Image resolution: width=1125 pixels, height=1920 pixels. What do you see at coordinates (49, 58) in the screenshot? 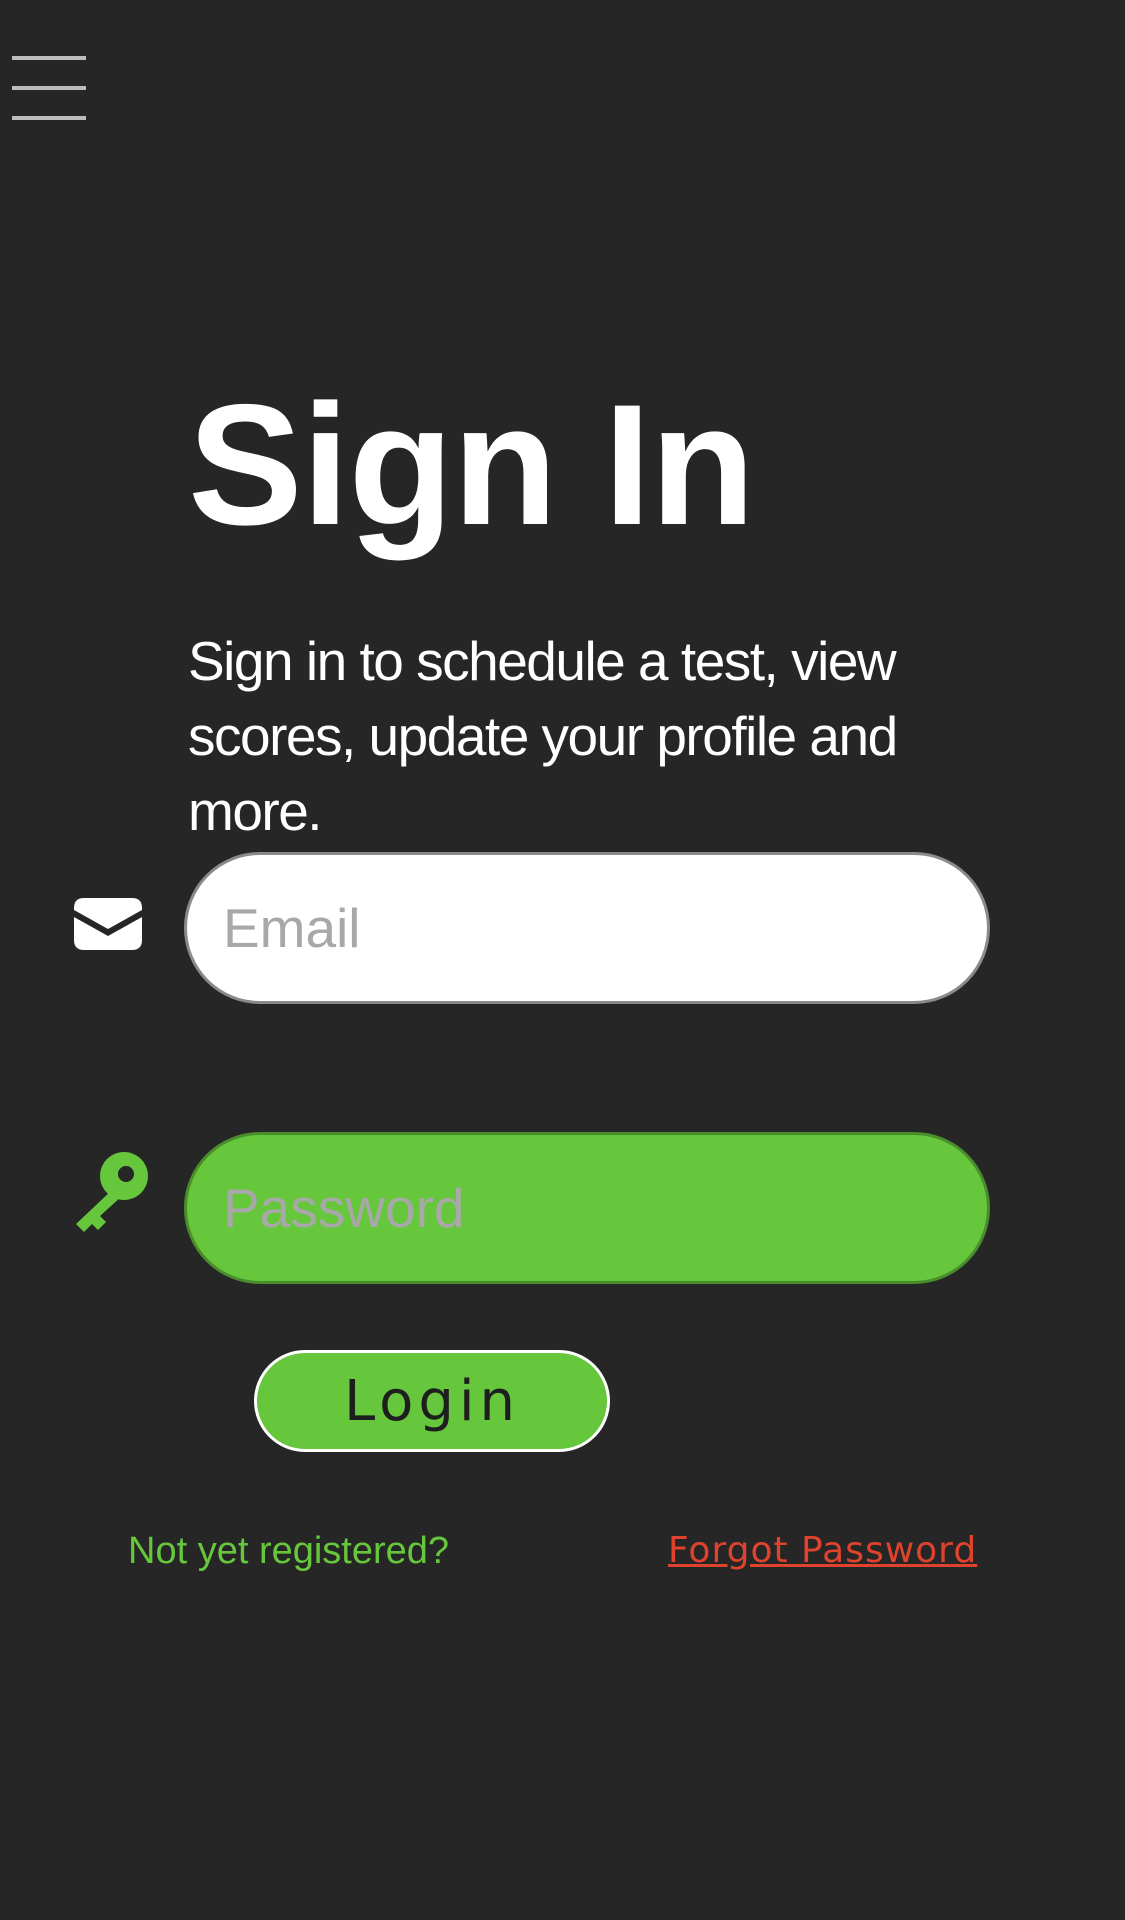
I see `hamburger-menu-icon` at bounding box center [49, 58].